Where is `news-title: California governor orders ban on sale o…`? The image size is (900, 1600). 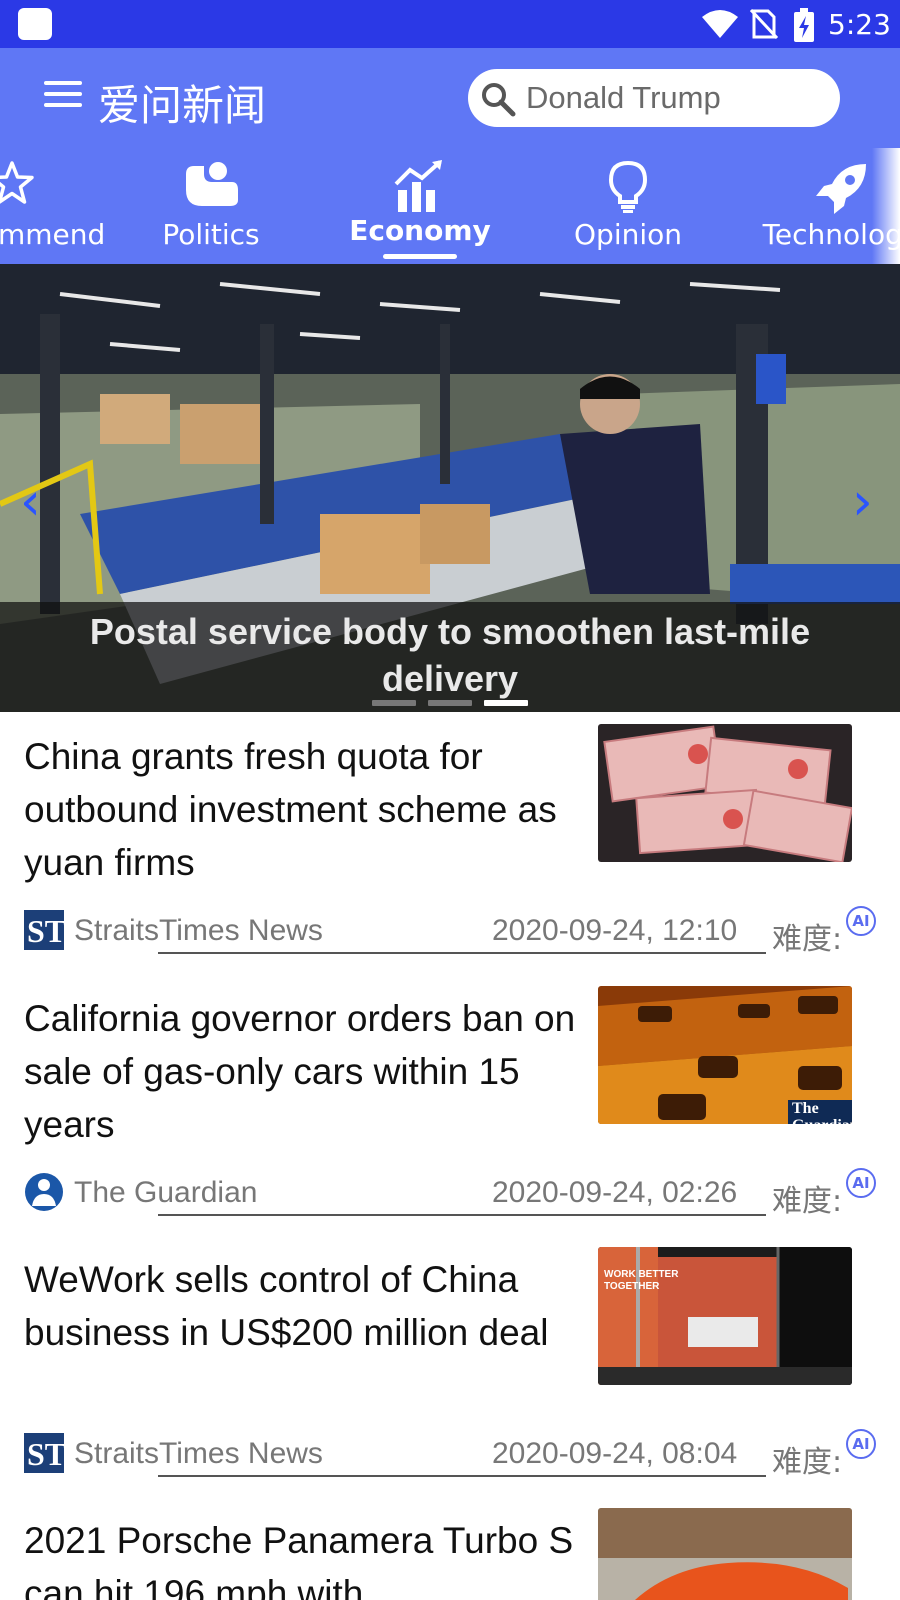
news-title: California governor orders ban on sale o… is located at coordinates (302, 1071).